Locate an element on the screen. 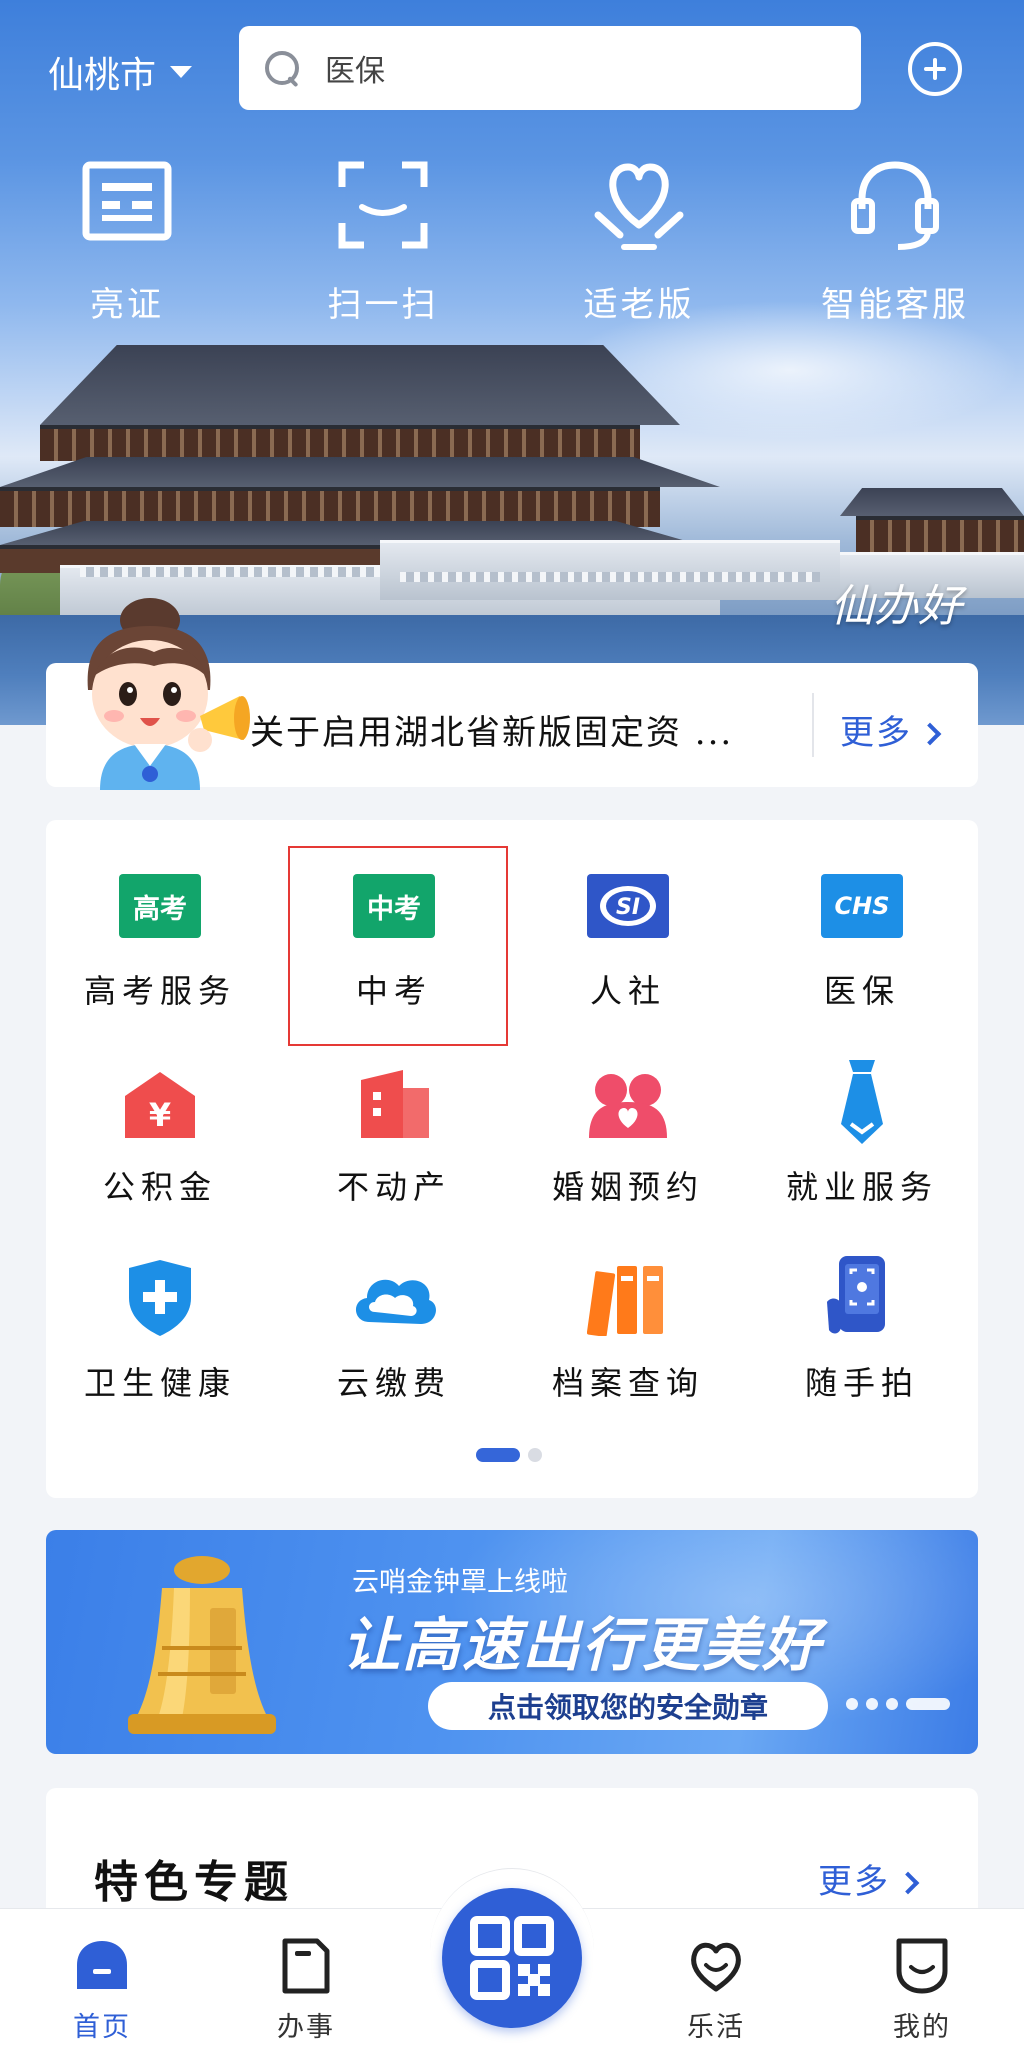 This screenshot has height=2064, width=1024. service-employment: 就业服务 is located at coordinates (862, 1150).